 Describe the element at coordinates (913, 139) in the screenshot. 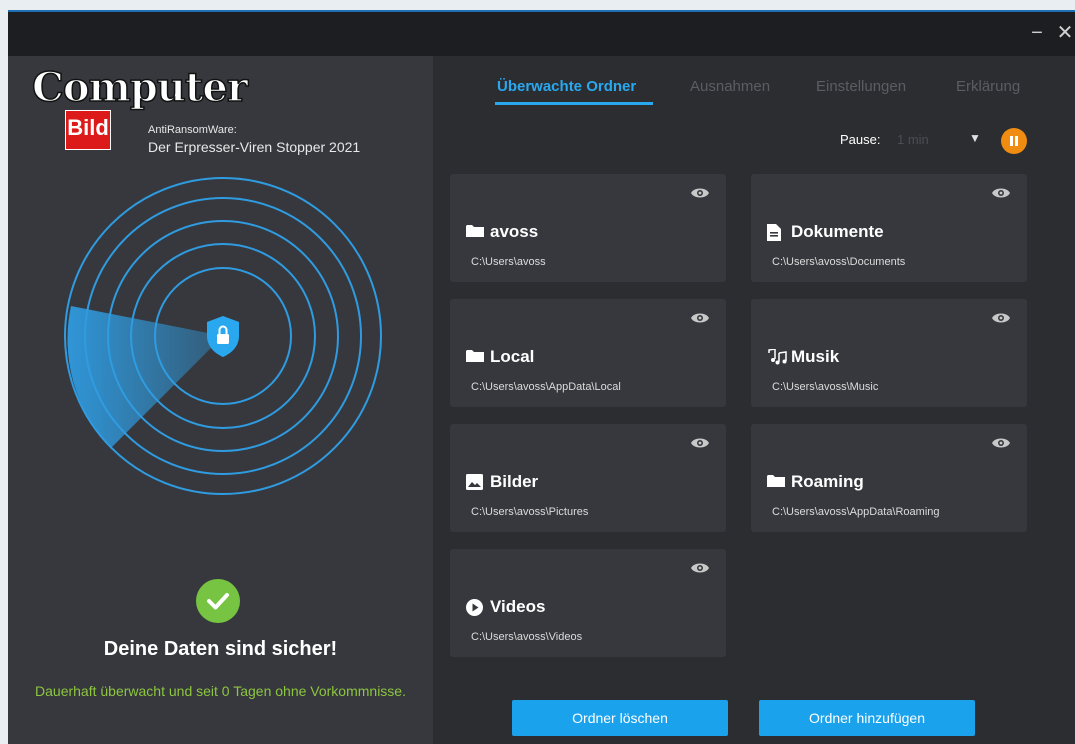

I see `pause-duration-value: 1 min` at that location.